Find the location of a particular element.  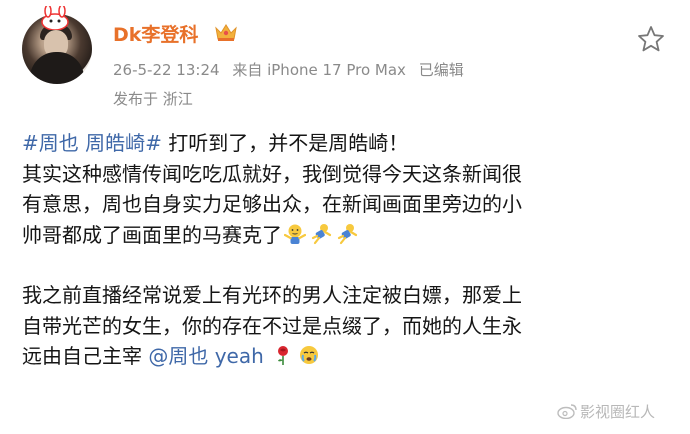

mention-link: @周也 is located at coordinates (178, 356).